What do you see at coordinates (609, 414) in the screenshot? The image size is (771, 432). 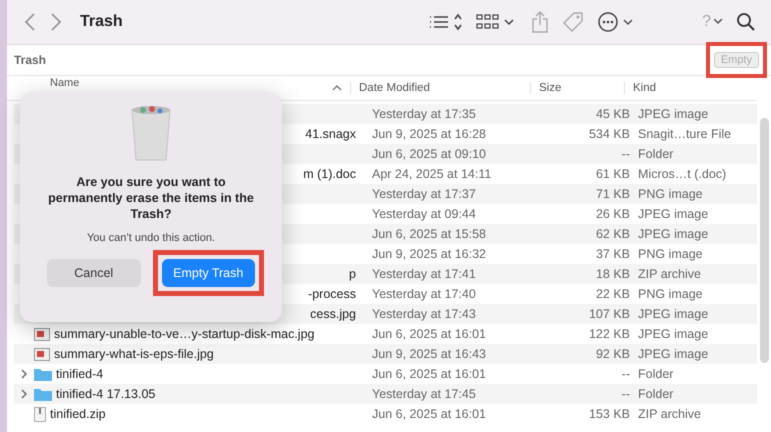 I see `size-cell-text: 153 KB` at bounding box center [609, 414].